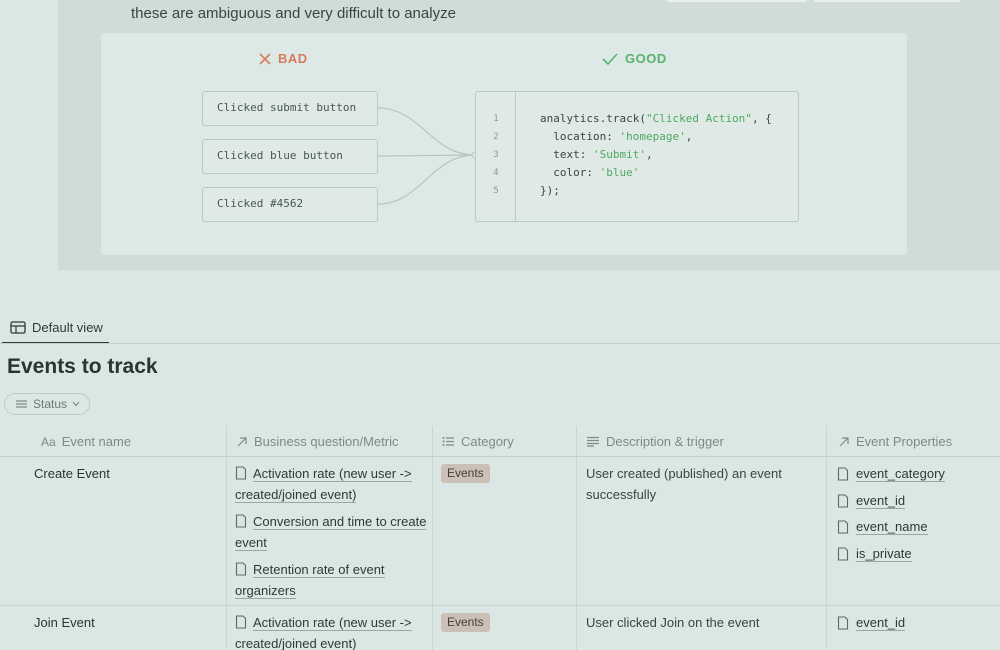  Describe the element at coordinates (619, 172) in the screenshot. I see `code-string: 'blue'` at that location.